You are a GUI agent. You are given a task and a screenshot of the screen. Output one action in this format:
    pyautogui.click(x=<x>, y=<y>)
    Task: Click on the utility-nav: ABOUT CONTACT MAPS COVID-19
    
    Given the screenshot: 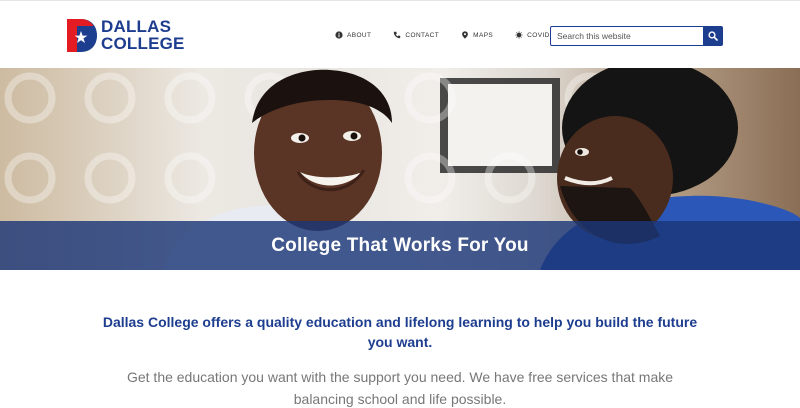 What is the action you would take?
    pyautogui.click(x=458, y=35)
    